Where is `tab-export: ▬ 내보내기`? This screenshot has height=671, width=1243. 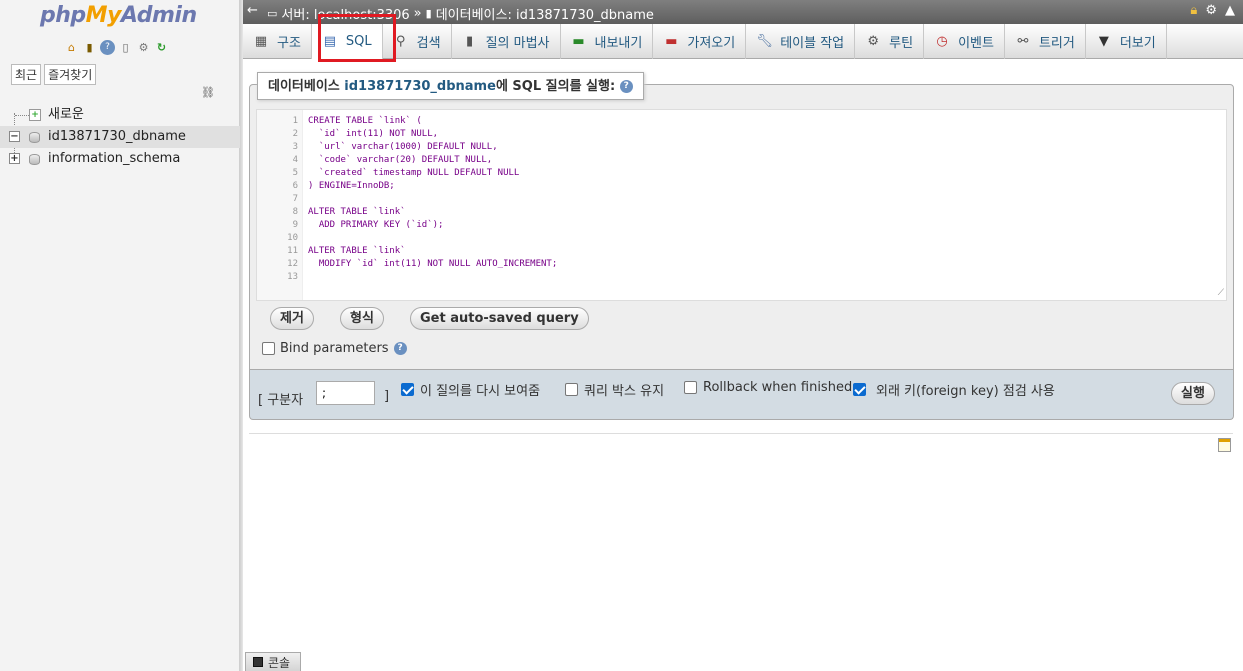 tab-export: ▬ 내보내기 is located at coordinates (607, 41).